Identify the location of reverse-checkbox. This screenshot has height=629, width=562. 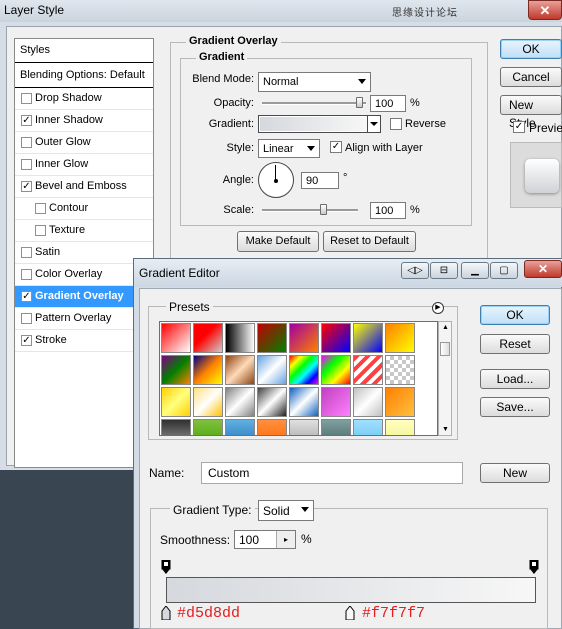
(396, 124).